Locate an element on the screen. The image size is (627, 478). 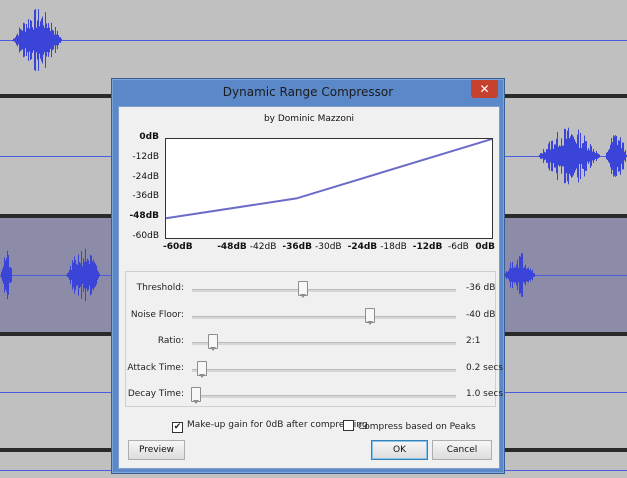
compress-peaks-label: Compress based on Peaks is located at coordinates (417, 427).